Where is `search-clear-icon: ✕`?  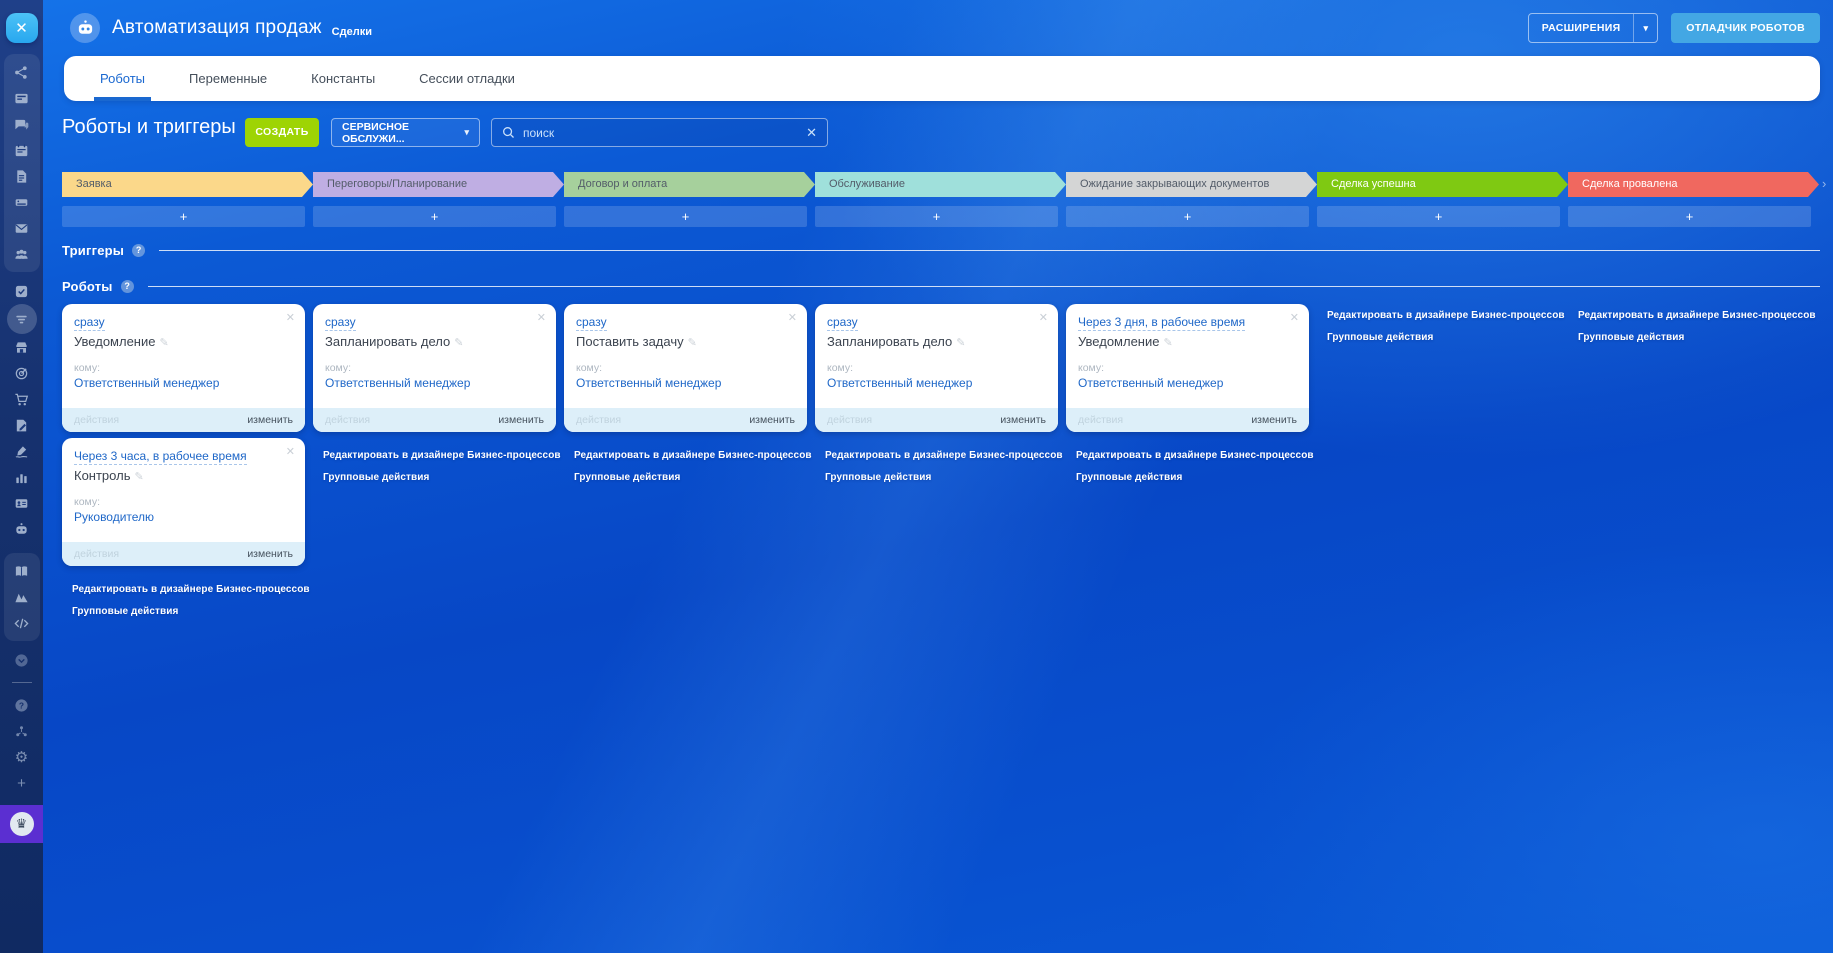
search-clear-icon: ✕ is located at coordinates (811, 133).